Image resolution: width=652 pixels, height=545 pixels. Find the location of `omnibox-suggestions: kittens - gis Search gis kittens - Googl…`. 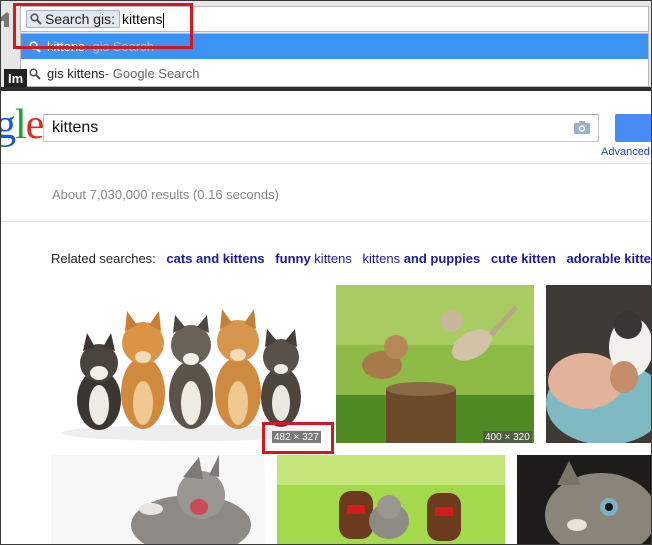

omnibox-suggestions: kittens - gis Search gis kittens - Googl… is located at coordinates (334, 60).